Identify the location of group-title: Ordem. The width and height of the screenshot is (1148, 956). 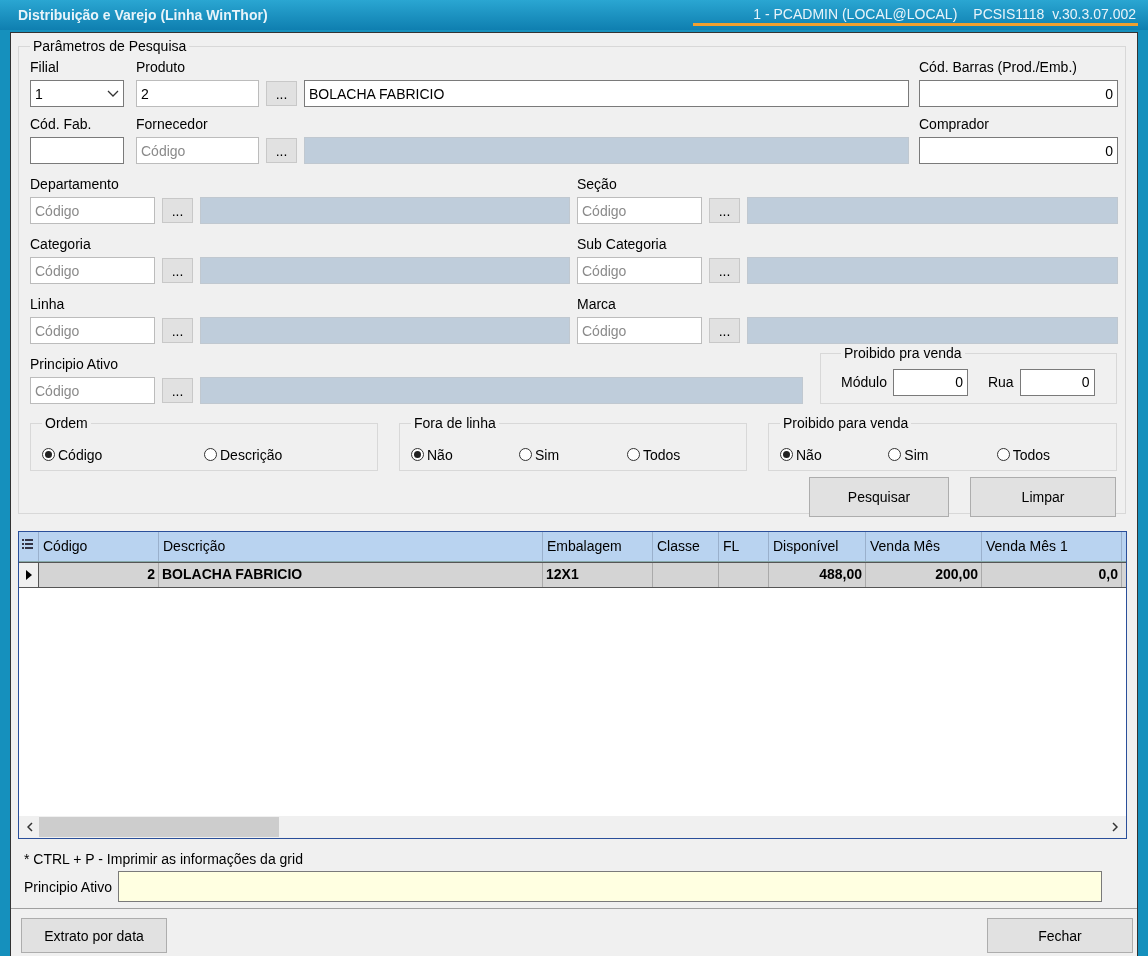
(66, 423).